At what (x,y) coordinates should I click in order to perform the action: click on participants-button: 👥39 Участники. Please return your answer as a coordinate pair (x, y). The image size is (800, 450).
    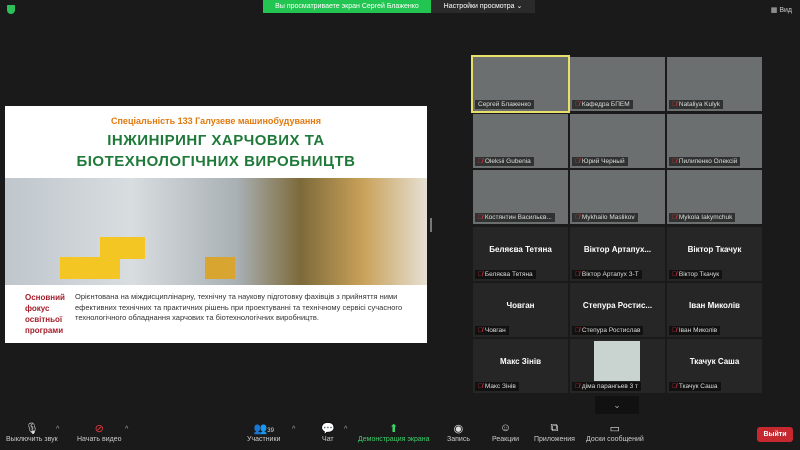
    Looking at the image, I should click on (263, 432).